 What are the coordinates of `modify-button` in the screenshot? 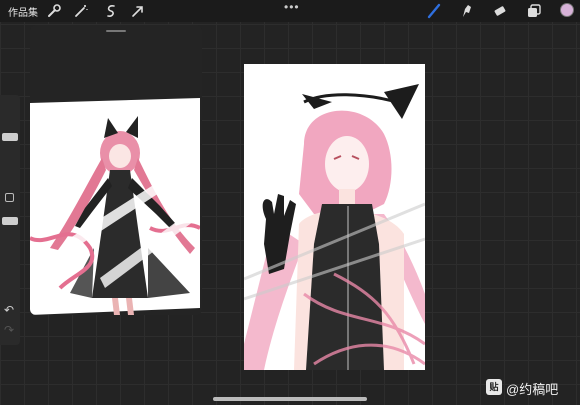 It's located at (9, 197).